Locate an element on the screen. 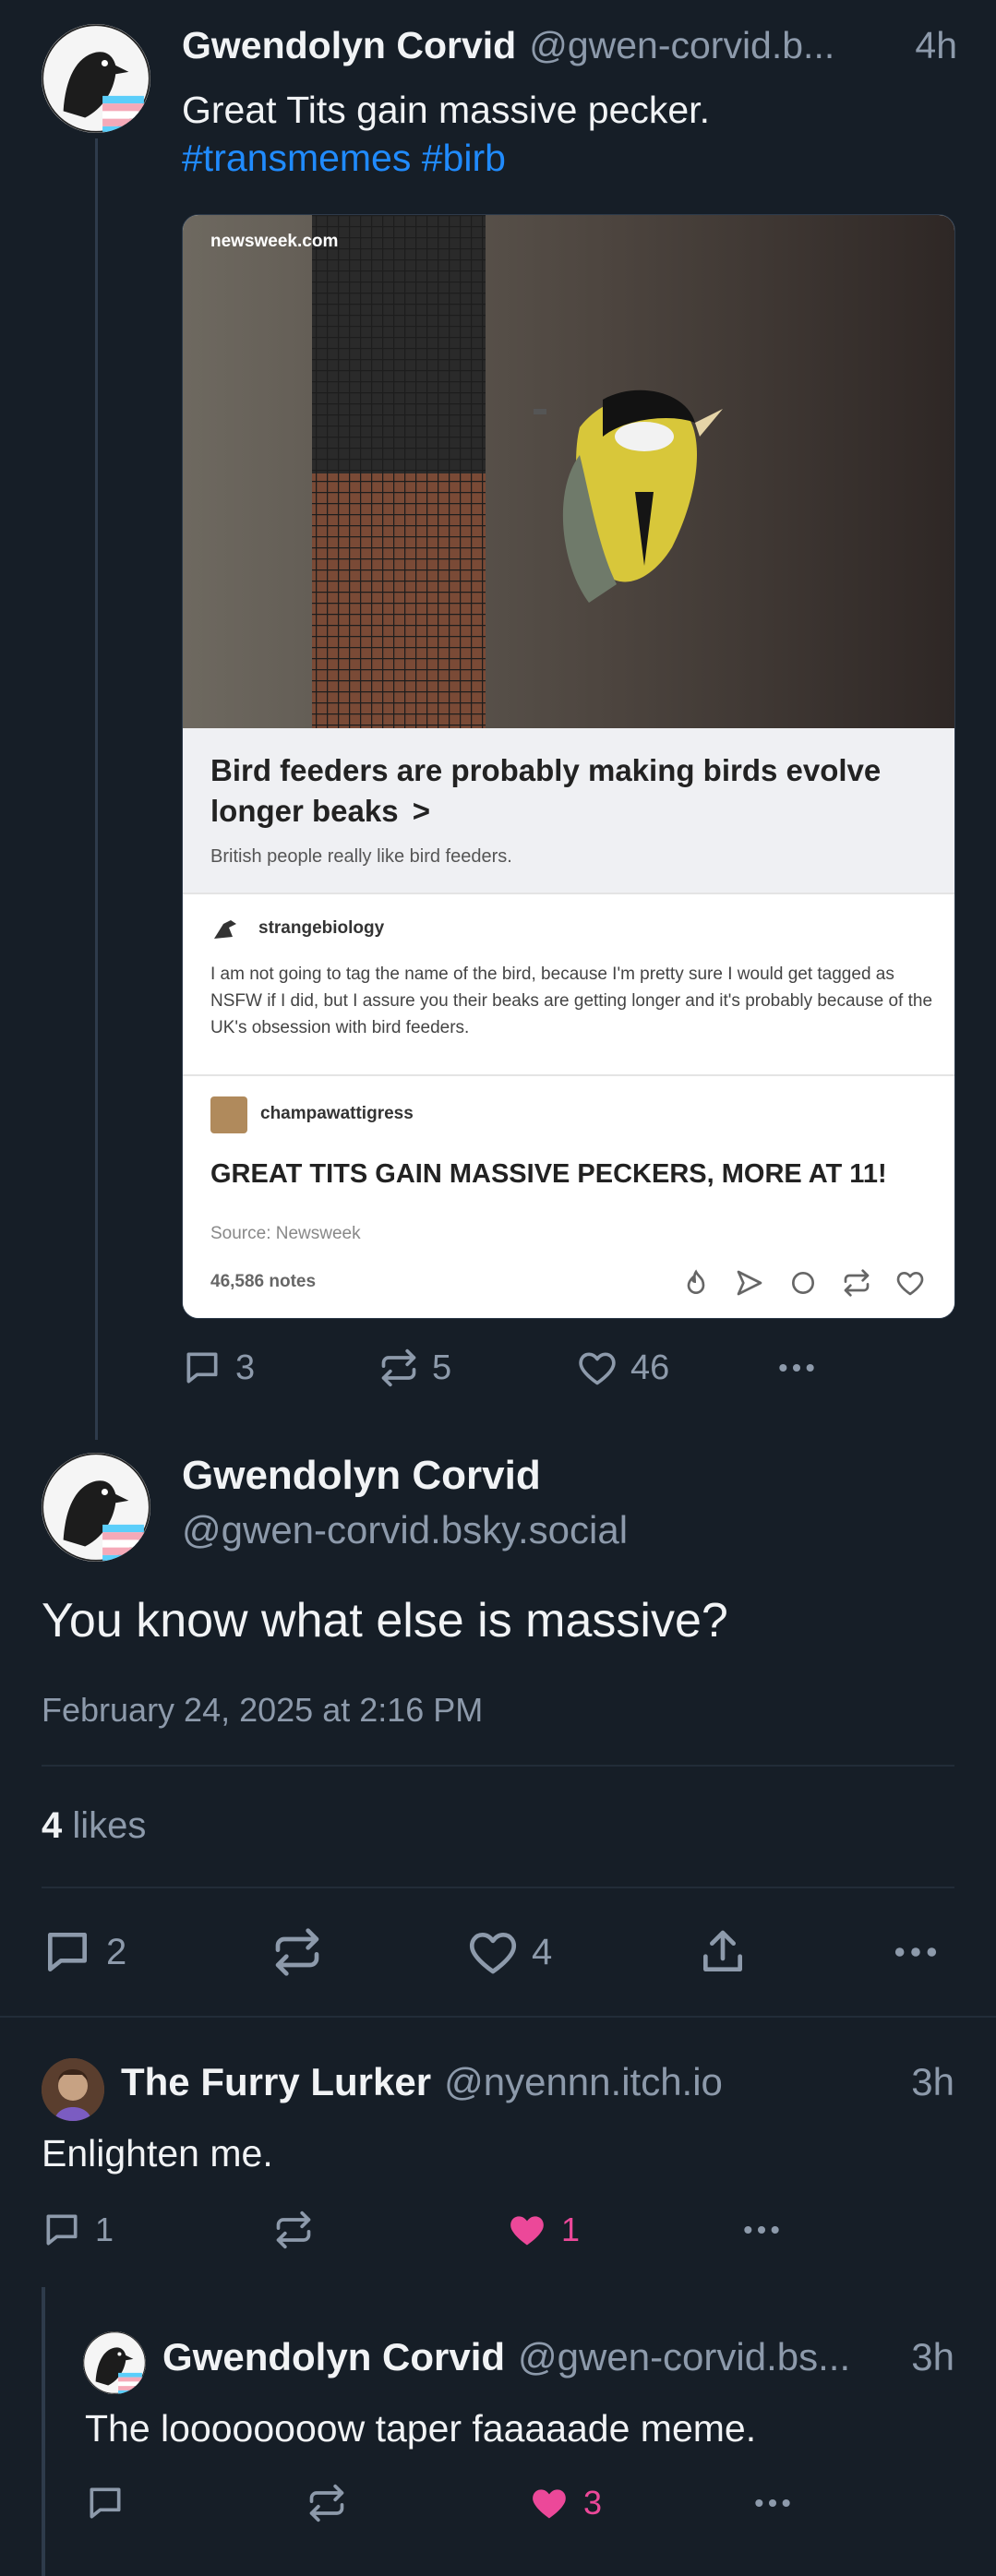 The height and width of the screenshot is (2576, 996). reply-count: 3 is located at coordinates (245, 1368).